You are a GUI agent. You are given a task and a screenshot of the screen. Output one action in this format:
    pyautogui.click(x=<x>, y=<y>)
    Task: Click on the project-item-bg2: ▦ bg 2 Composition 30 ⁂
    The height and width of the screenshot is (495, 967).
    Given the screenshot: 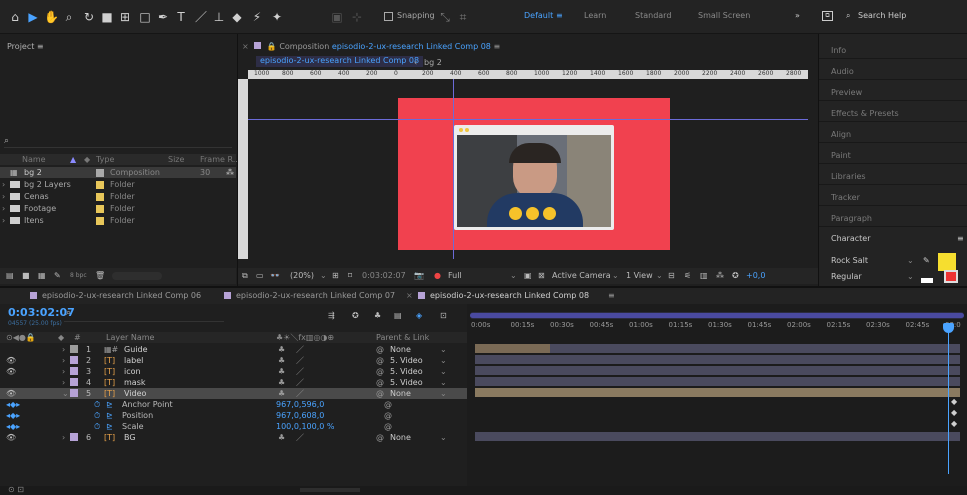 What is the action you would take?
    pyautogui.click(x=118, y=172)
    